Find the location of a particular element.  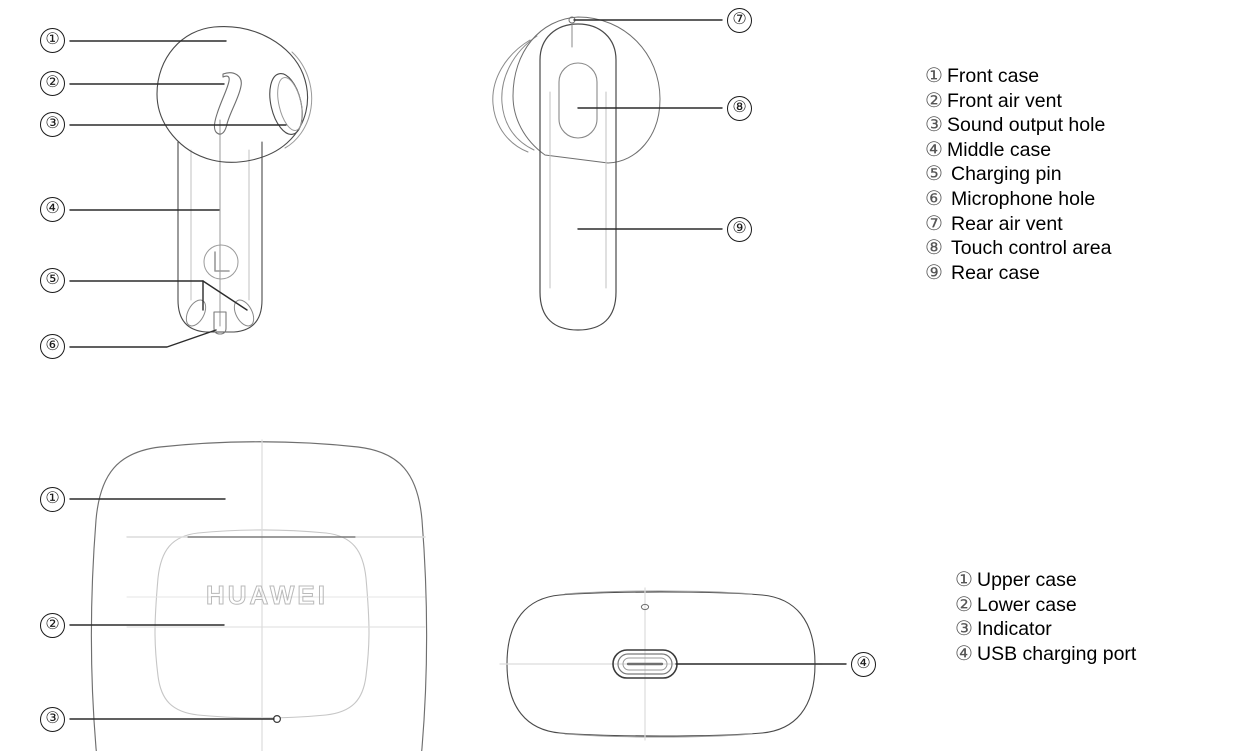

legend-label-microphone-hole: Microphone hole is located at coordinates (1023, 198).